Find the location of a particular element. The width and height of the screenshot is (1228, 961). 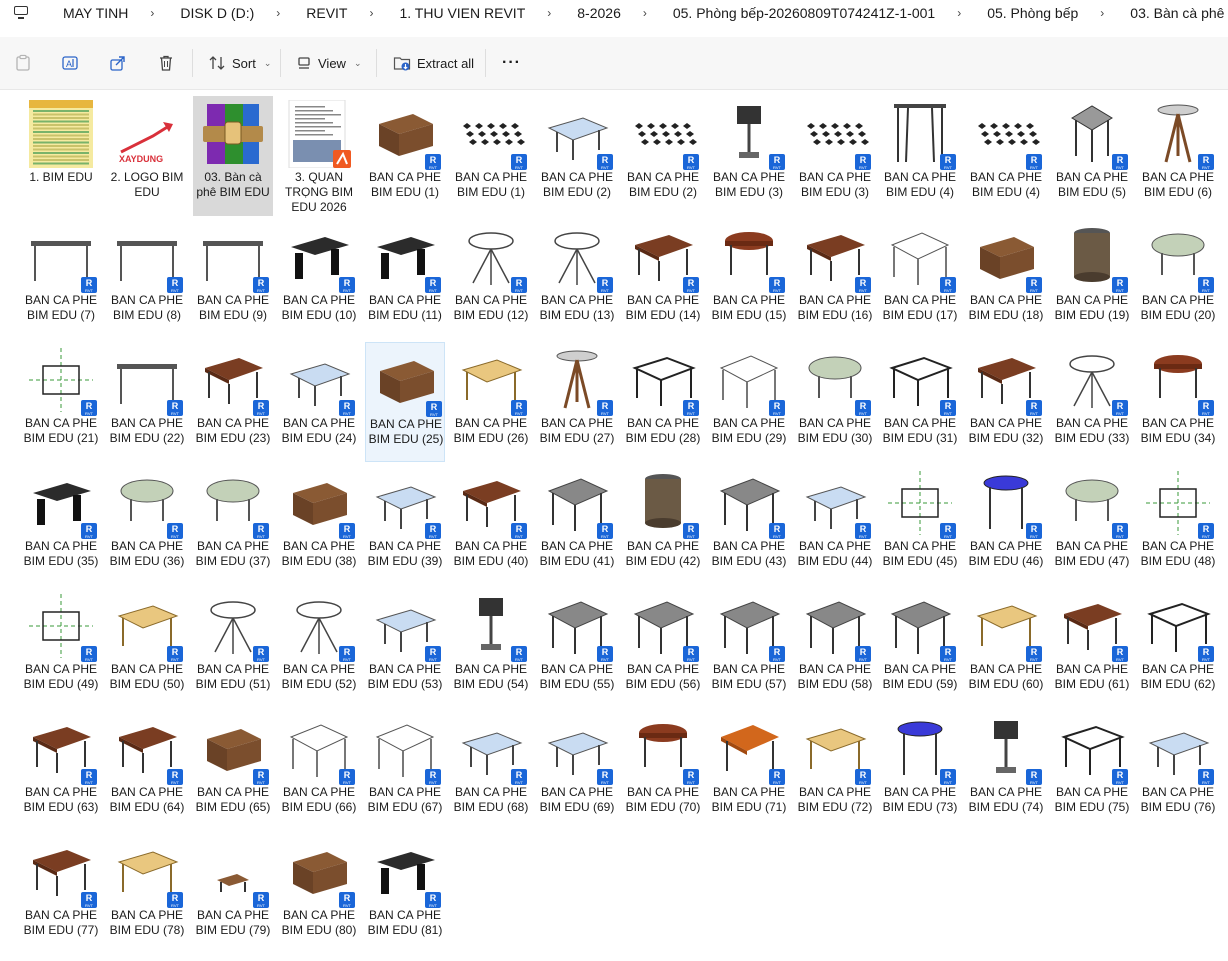

file-item-rvt: R RVT BAN CA PHE BIM EDU (13) is located at coordinates (577, 279).